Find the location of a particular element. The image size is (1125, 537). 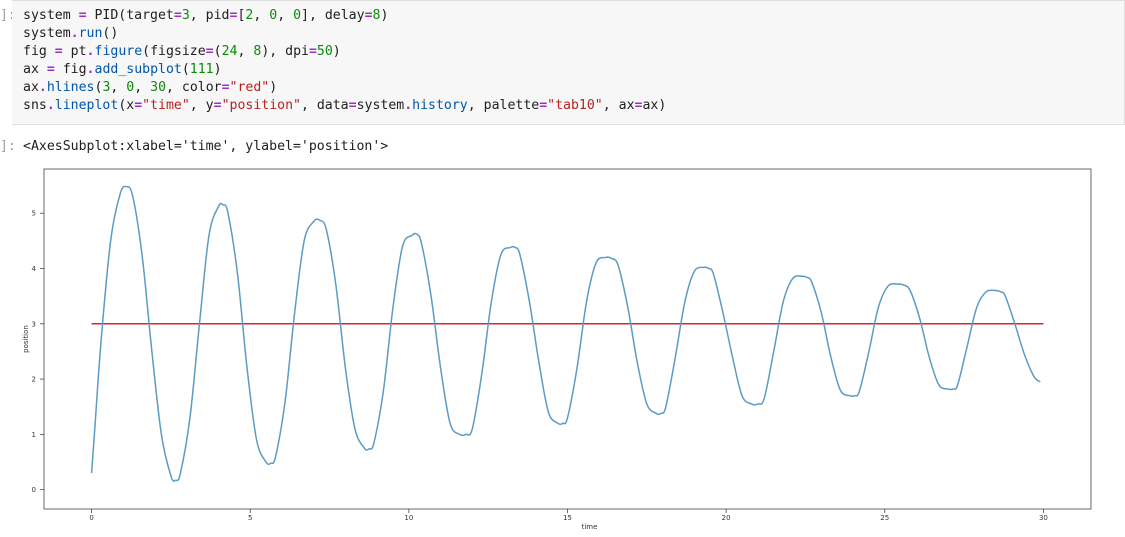

y-tick-label: 2 is located at coordinates (34, 380).